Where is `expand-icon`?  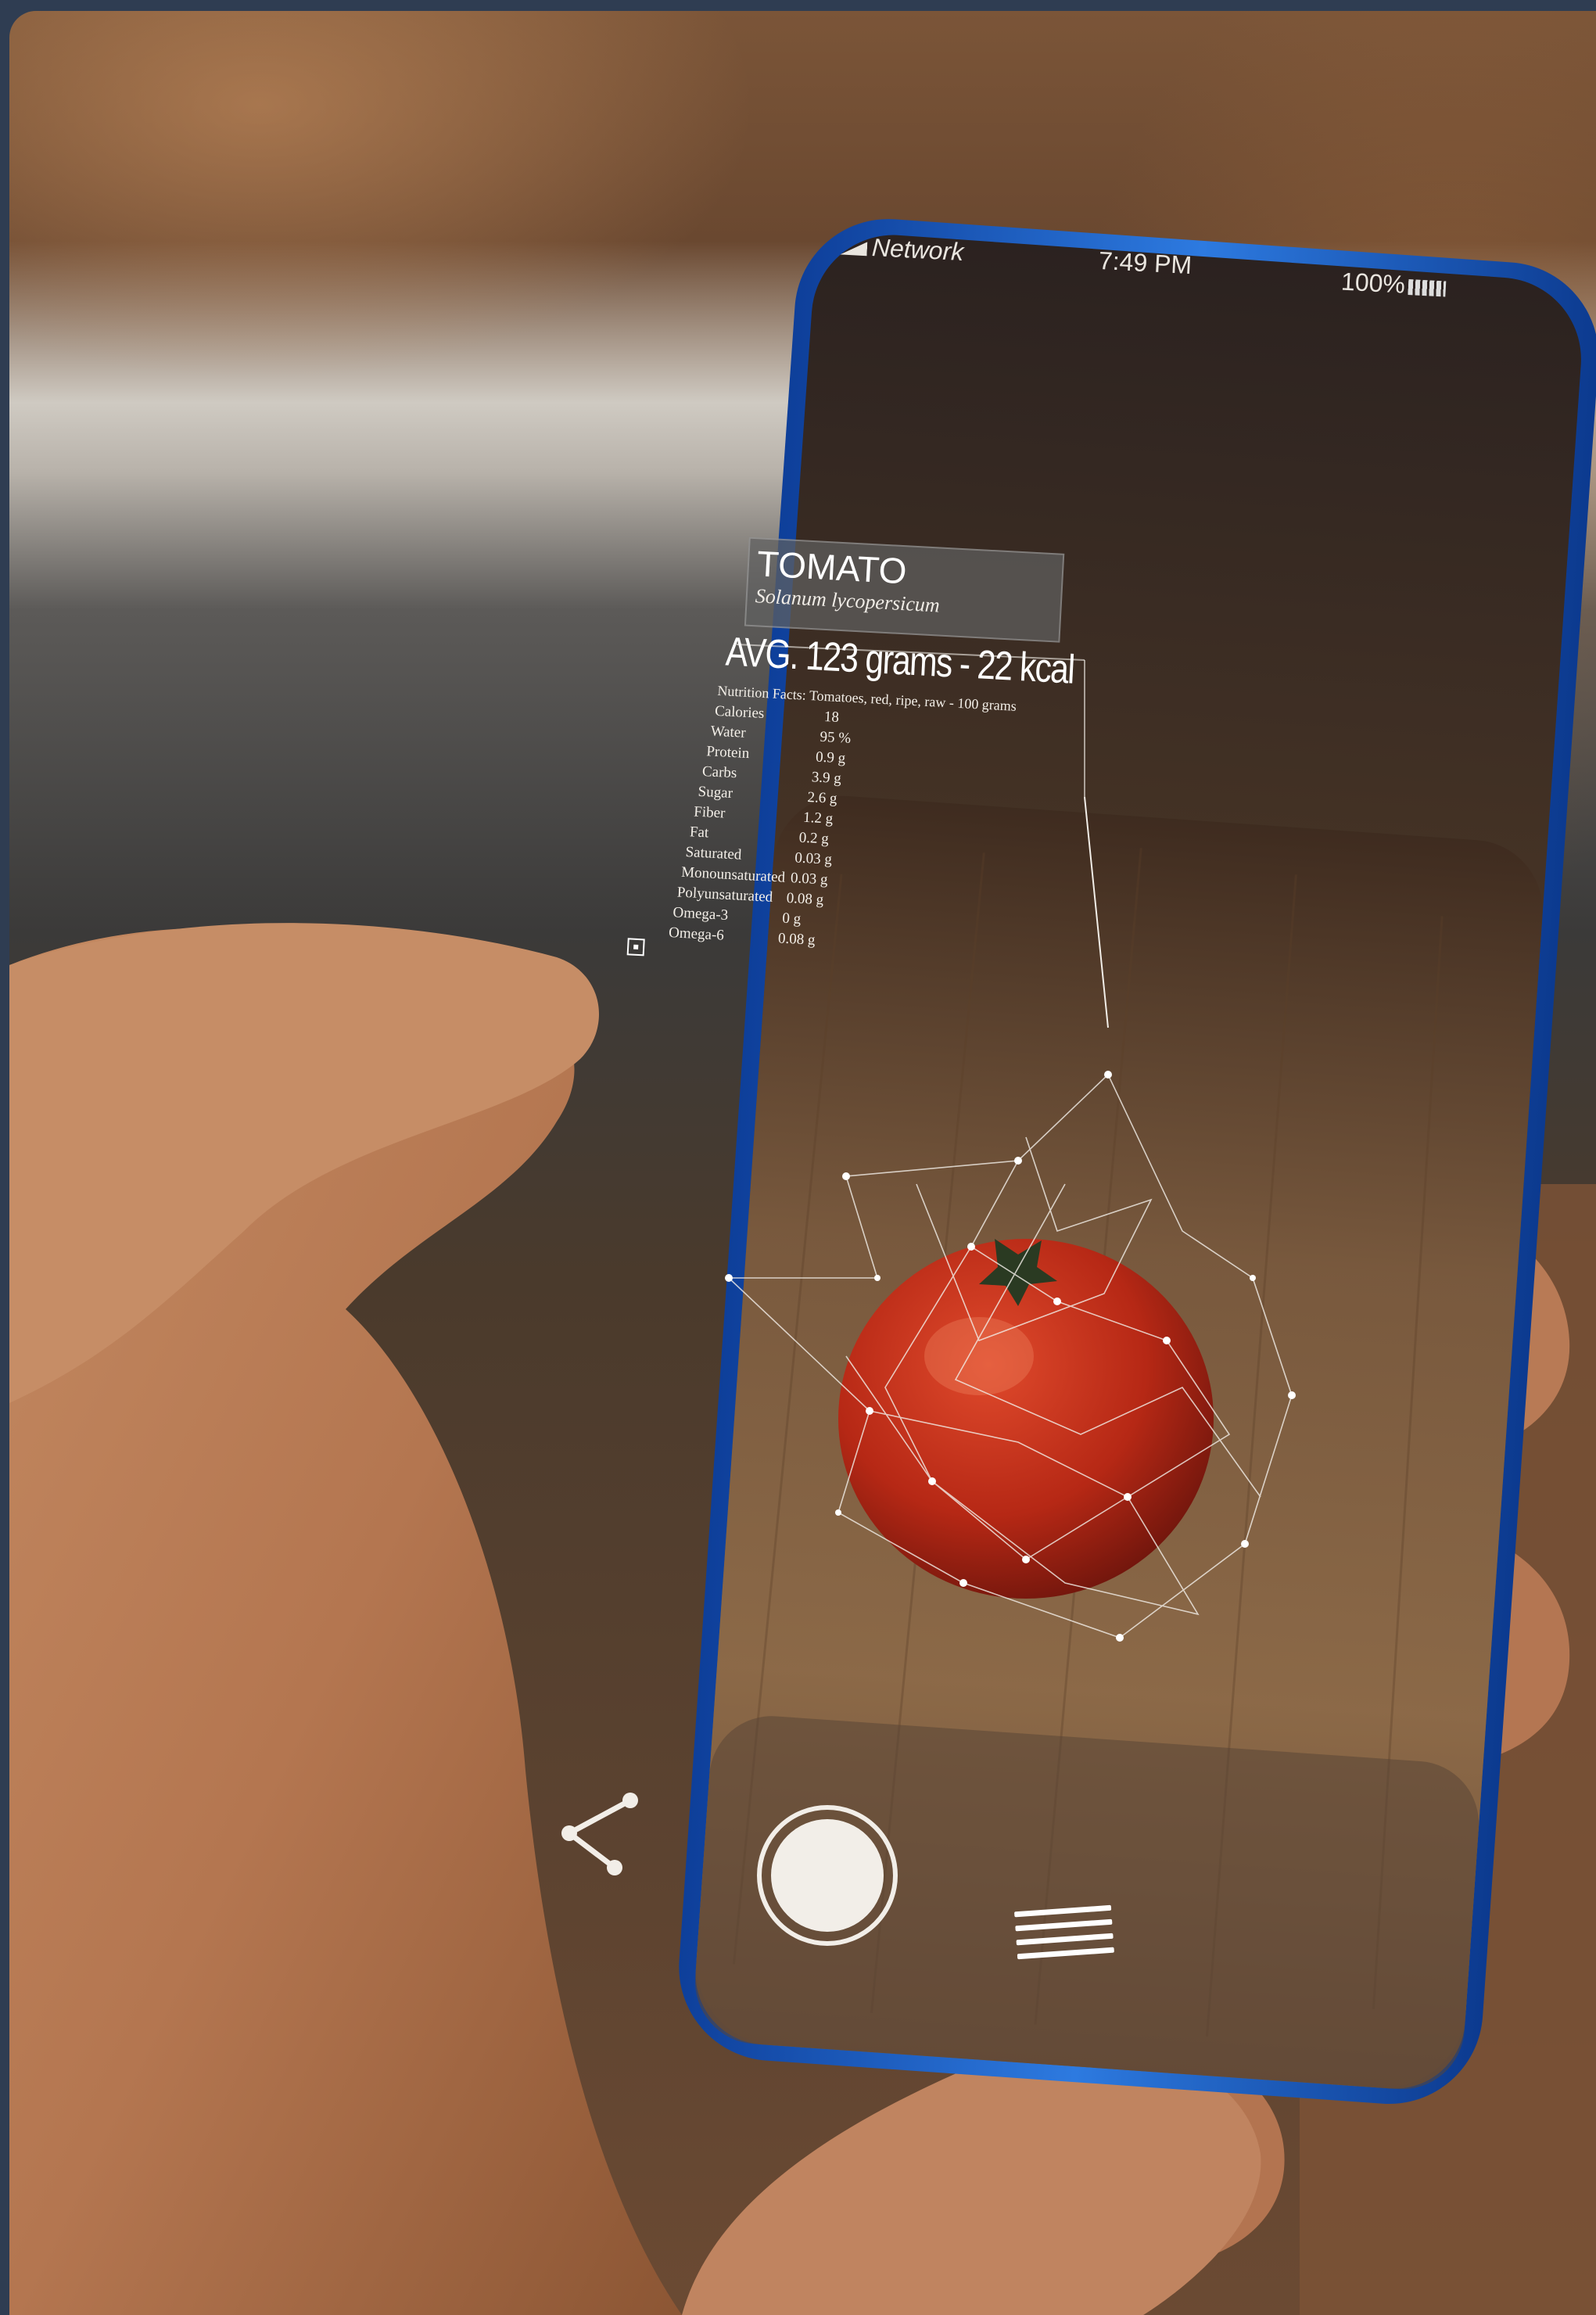 expand-icon is located at coordinates (636, 947).